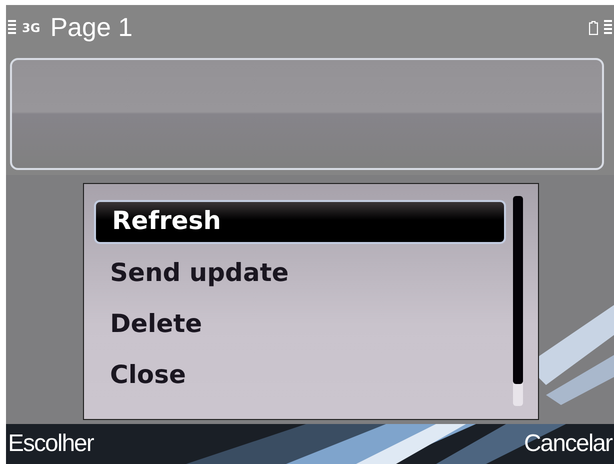  What do you see at coordinates (300, 327) in the screenshot?
I see `menu-item: Delete` at bounding box center [300, 327].